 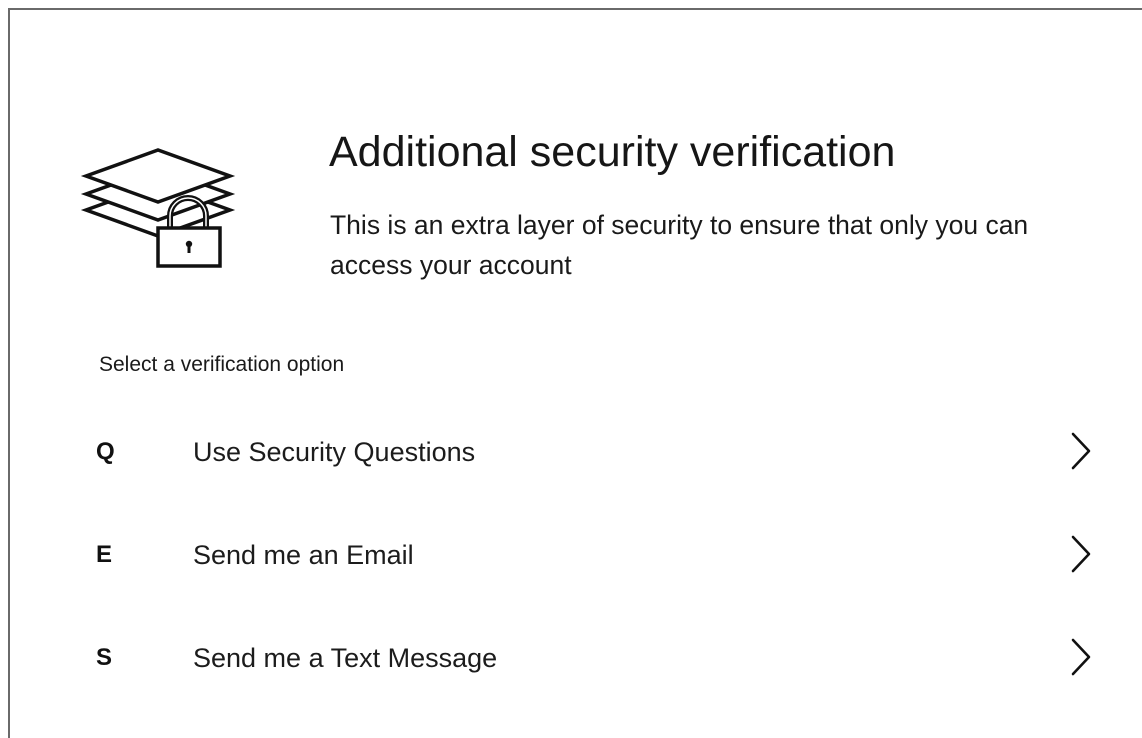 What do you see at coordinates (158, 208) in the screenshot?
I see `layers-lock-icon` at bounding box center [158, 208].